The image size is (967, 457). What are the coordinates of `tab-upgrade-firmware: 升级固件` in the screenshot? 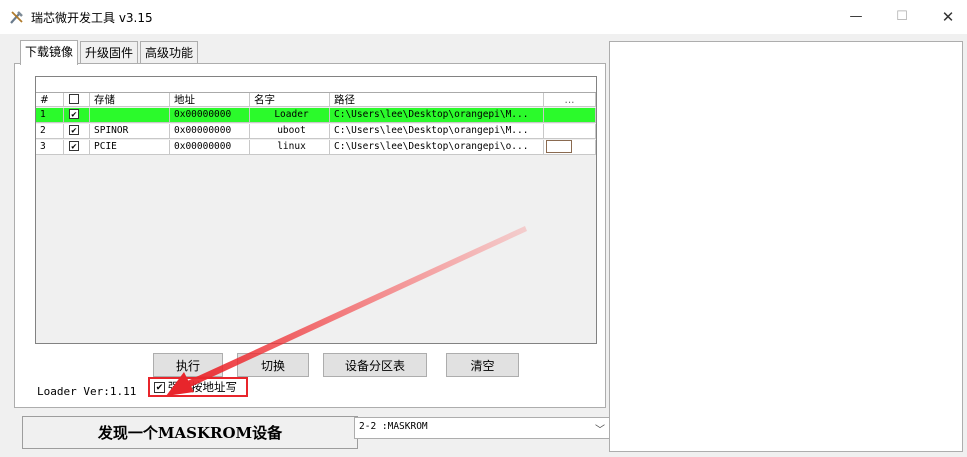 It's located at (109, 52).